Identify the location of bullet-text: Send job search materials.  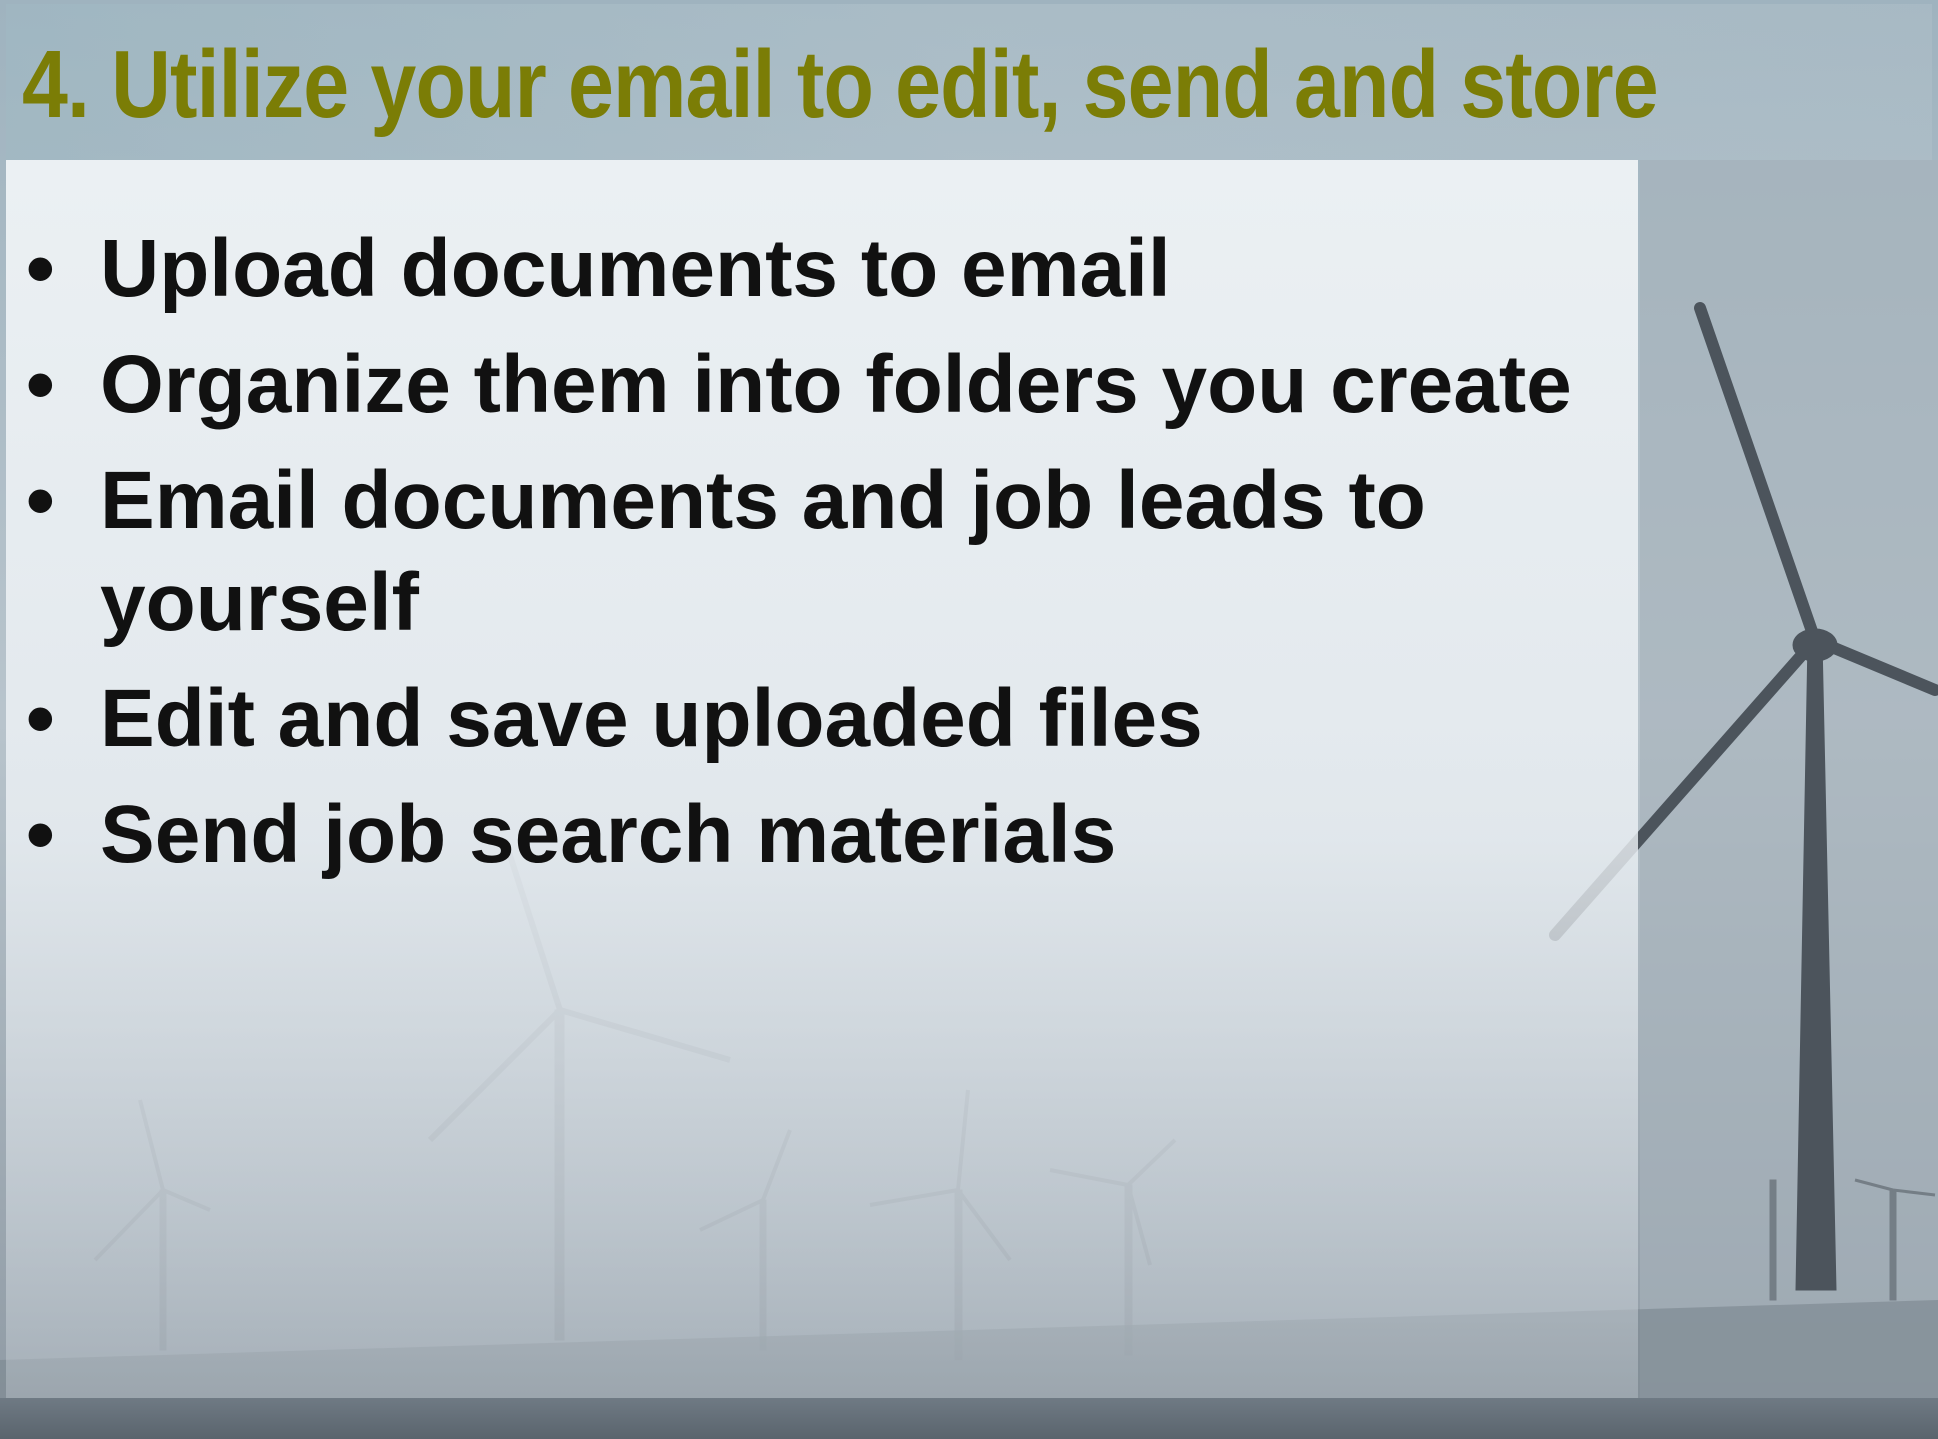
(608, 834).